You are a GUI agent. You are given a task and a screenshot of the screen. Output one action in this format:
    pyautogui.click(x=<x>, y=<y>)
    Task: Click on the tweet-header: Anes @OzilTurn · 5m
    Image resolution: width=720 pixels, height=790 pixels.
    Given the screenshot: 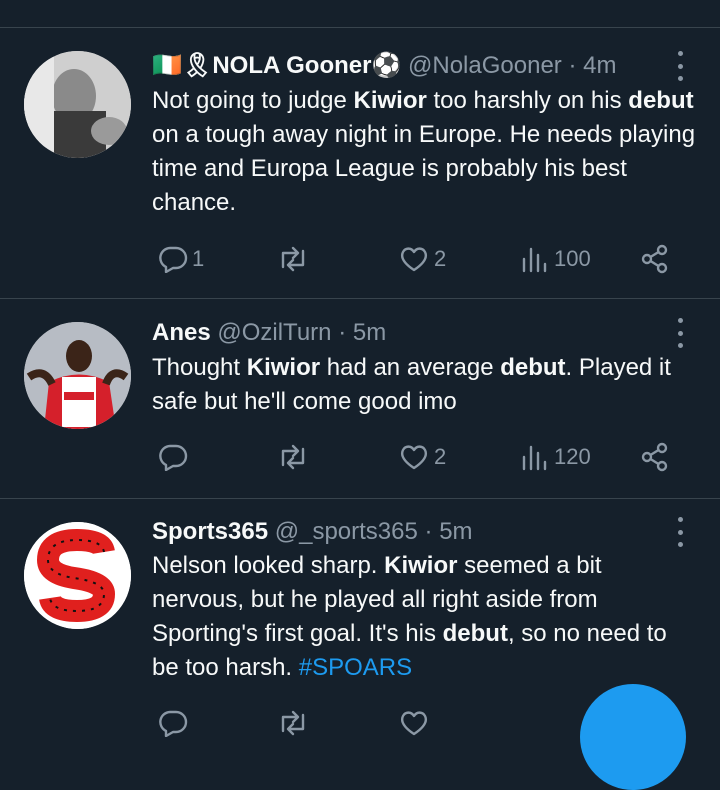 What is the action you would take?
    pyautogui.click(x=269, y=333)
    